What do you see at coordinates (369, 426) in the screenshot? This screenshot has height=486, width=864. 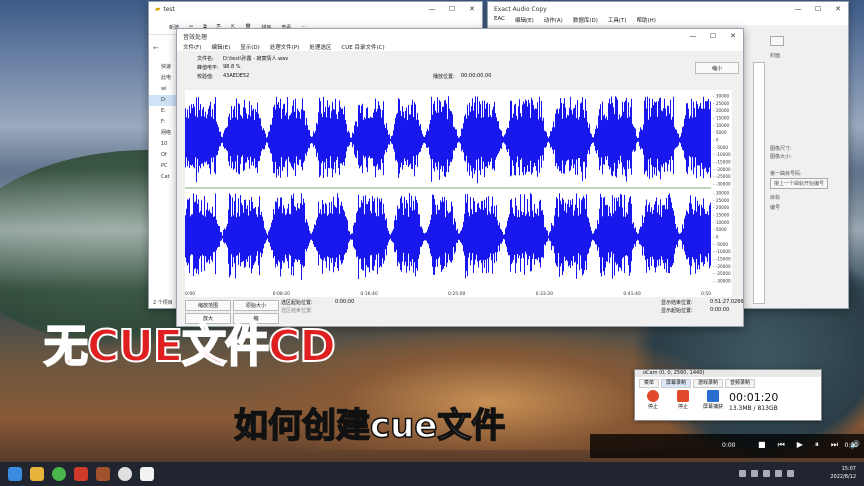 I see `video-caption-subtitle: 如何创建cue文件` at bounding box center [369, 426].